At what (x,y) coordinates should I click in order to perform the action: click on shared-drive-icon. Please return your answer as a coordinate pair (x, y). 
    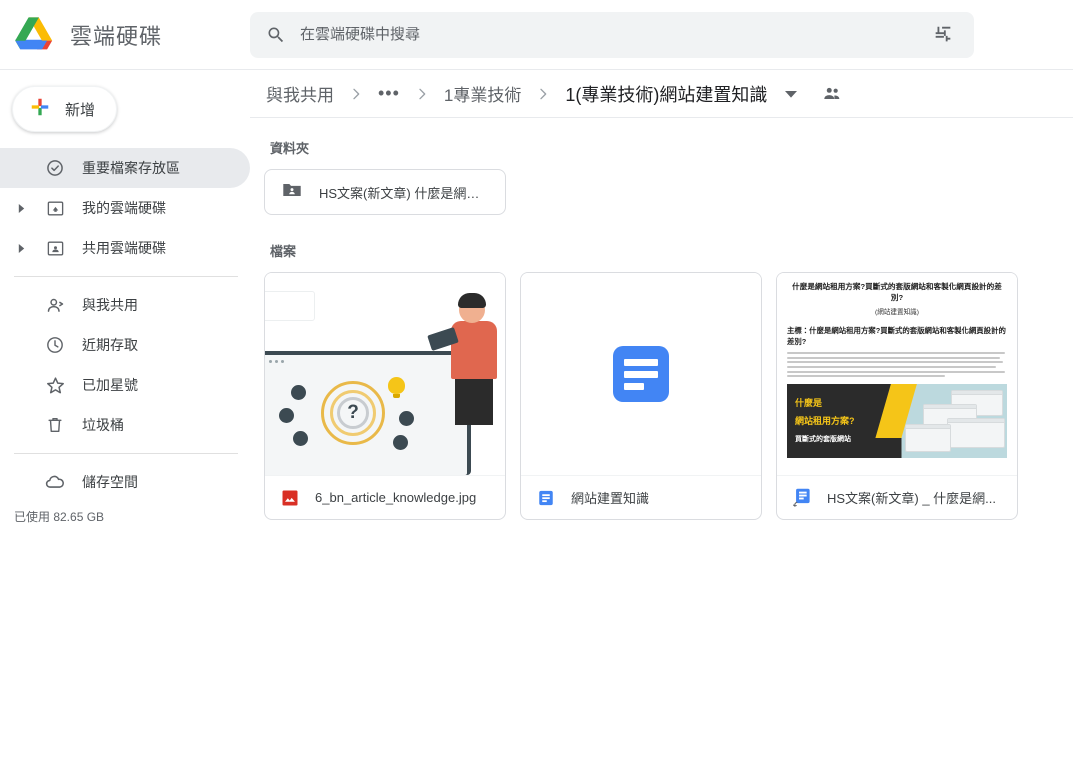
    Looking at the image, I should click on (55, 248).